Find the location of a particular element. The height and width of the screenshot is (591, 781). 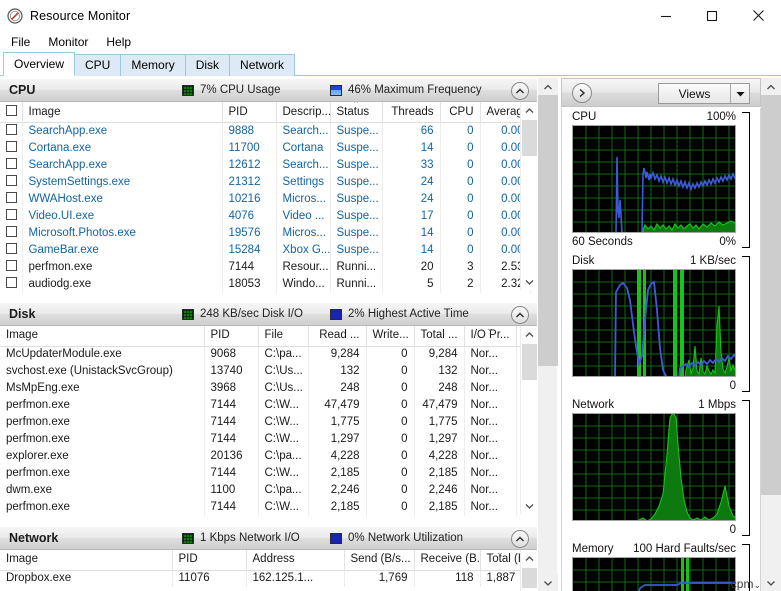

cpu-col-threads: Threads is located at coordinates (411, 112).